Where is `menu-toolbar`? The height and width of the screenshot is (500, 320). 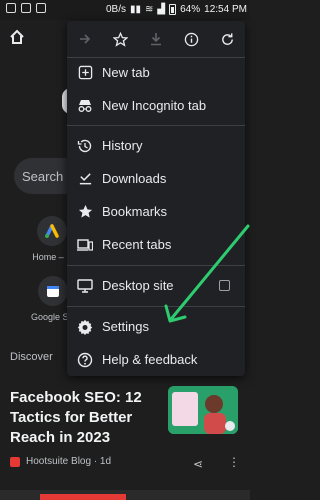 menu-toolbar is located at coordinates (156, 39).